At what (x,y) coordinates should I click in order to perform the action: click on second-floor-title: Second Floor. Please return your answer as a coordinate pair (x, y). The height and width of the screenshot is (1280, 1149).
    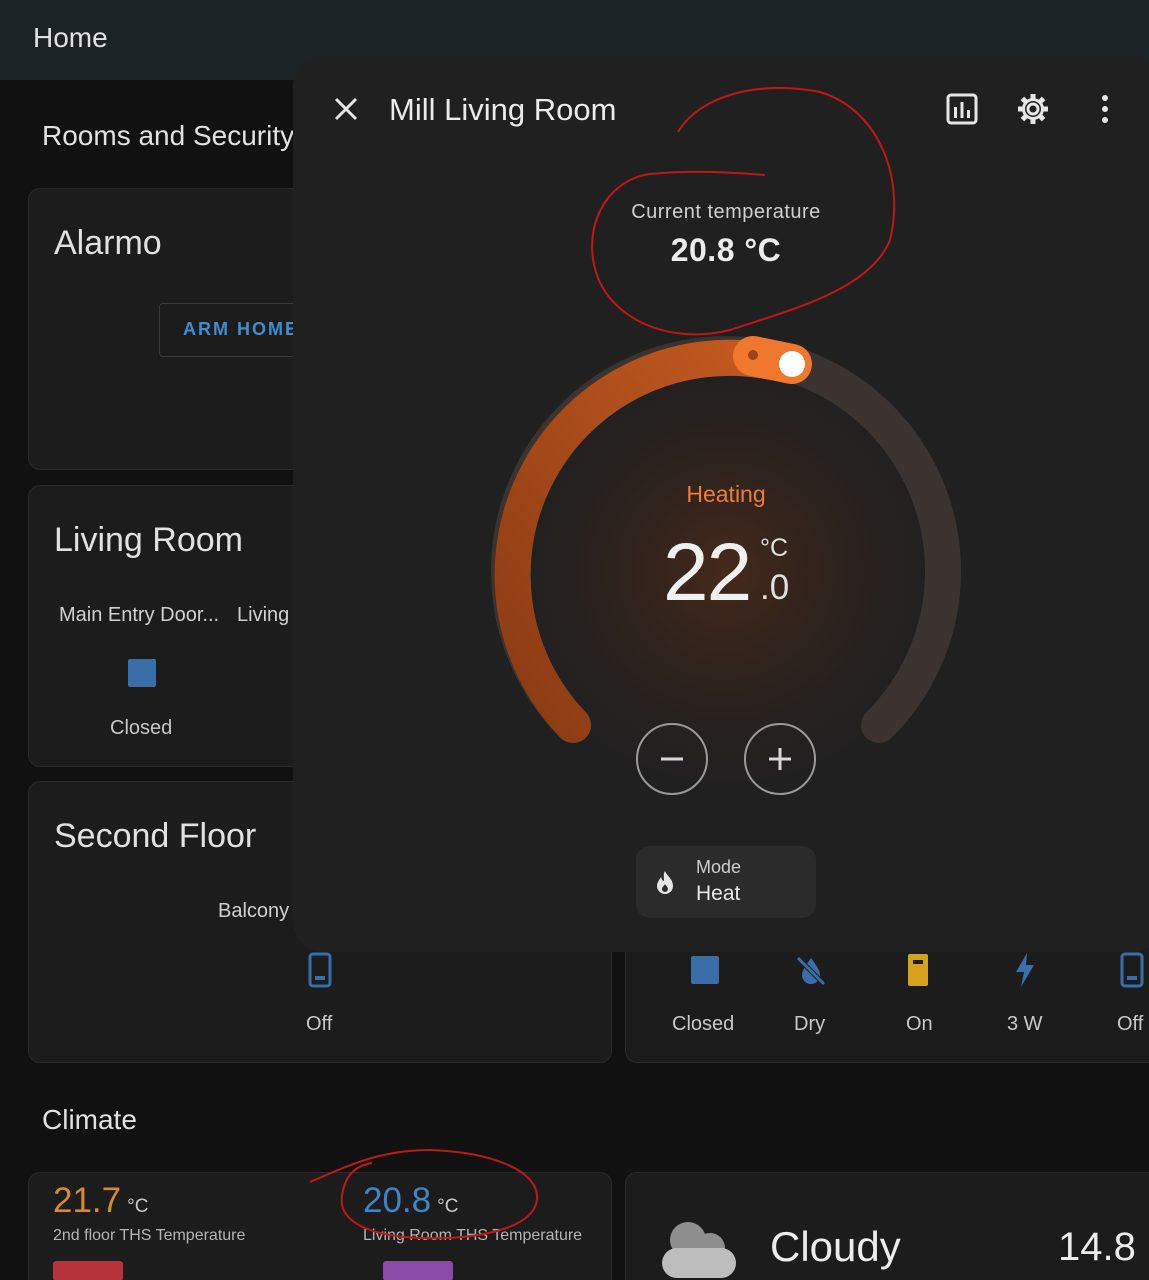
    Looking at the image, I should click on (155, 836).